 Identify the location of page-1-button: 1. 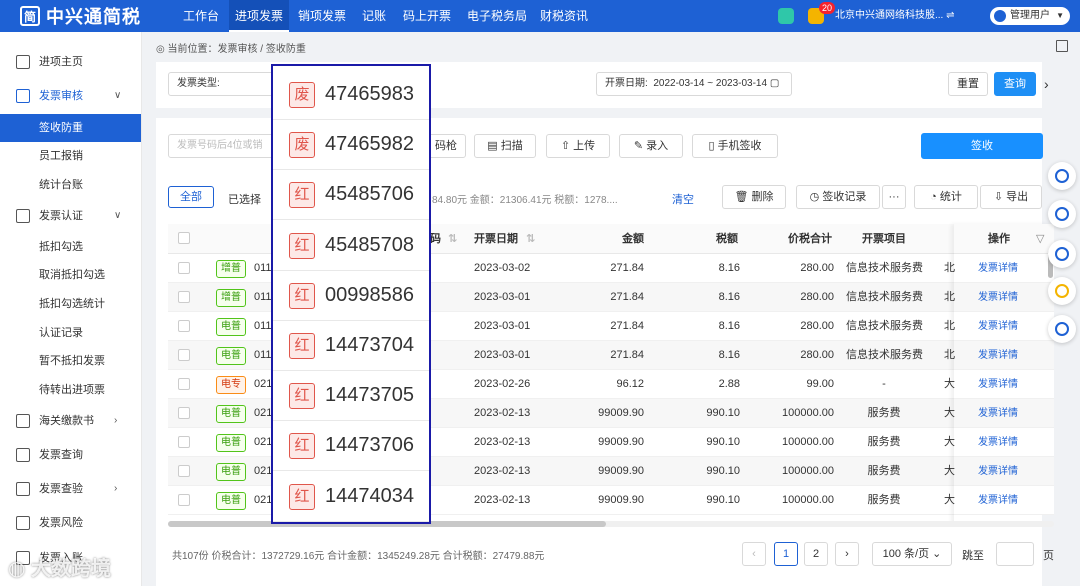
(786, 554).